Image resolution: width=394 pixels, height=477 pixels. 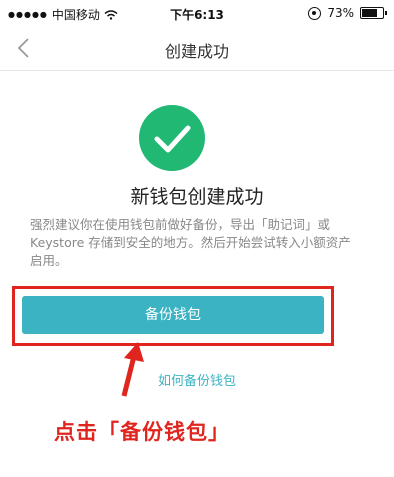 I want to click on checkmark-icon, so click(x=172, y=139).